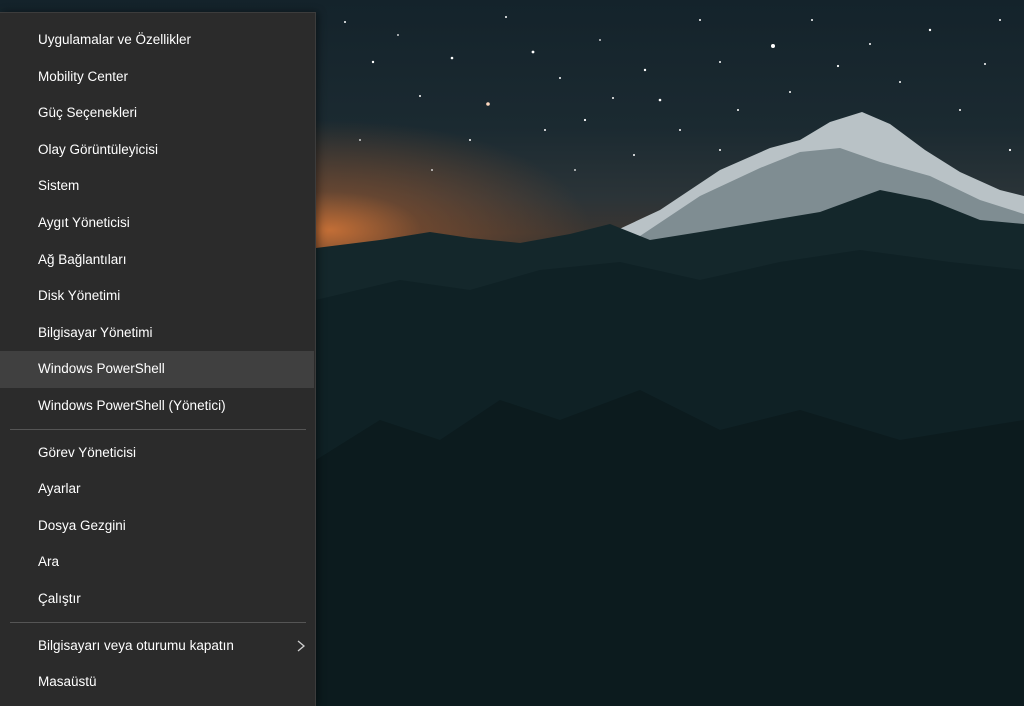 This screenshot has height=706, width=1024. I want to click on menu-item-label: Dosya Gezgini, so click(82, 525).